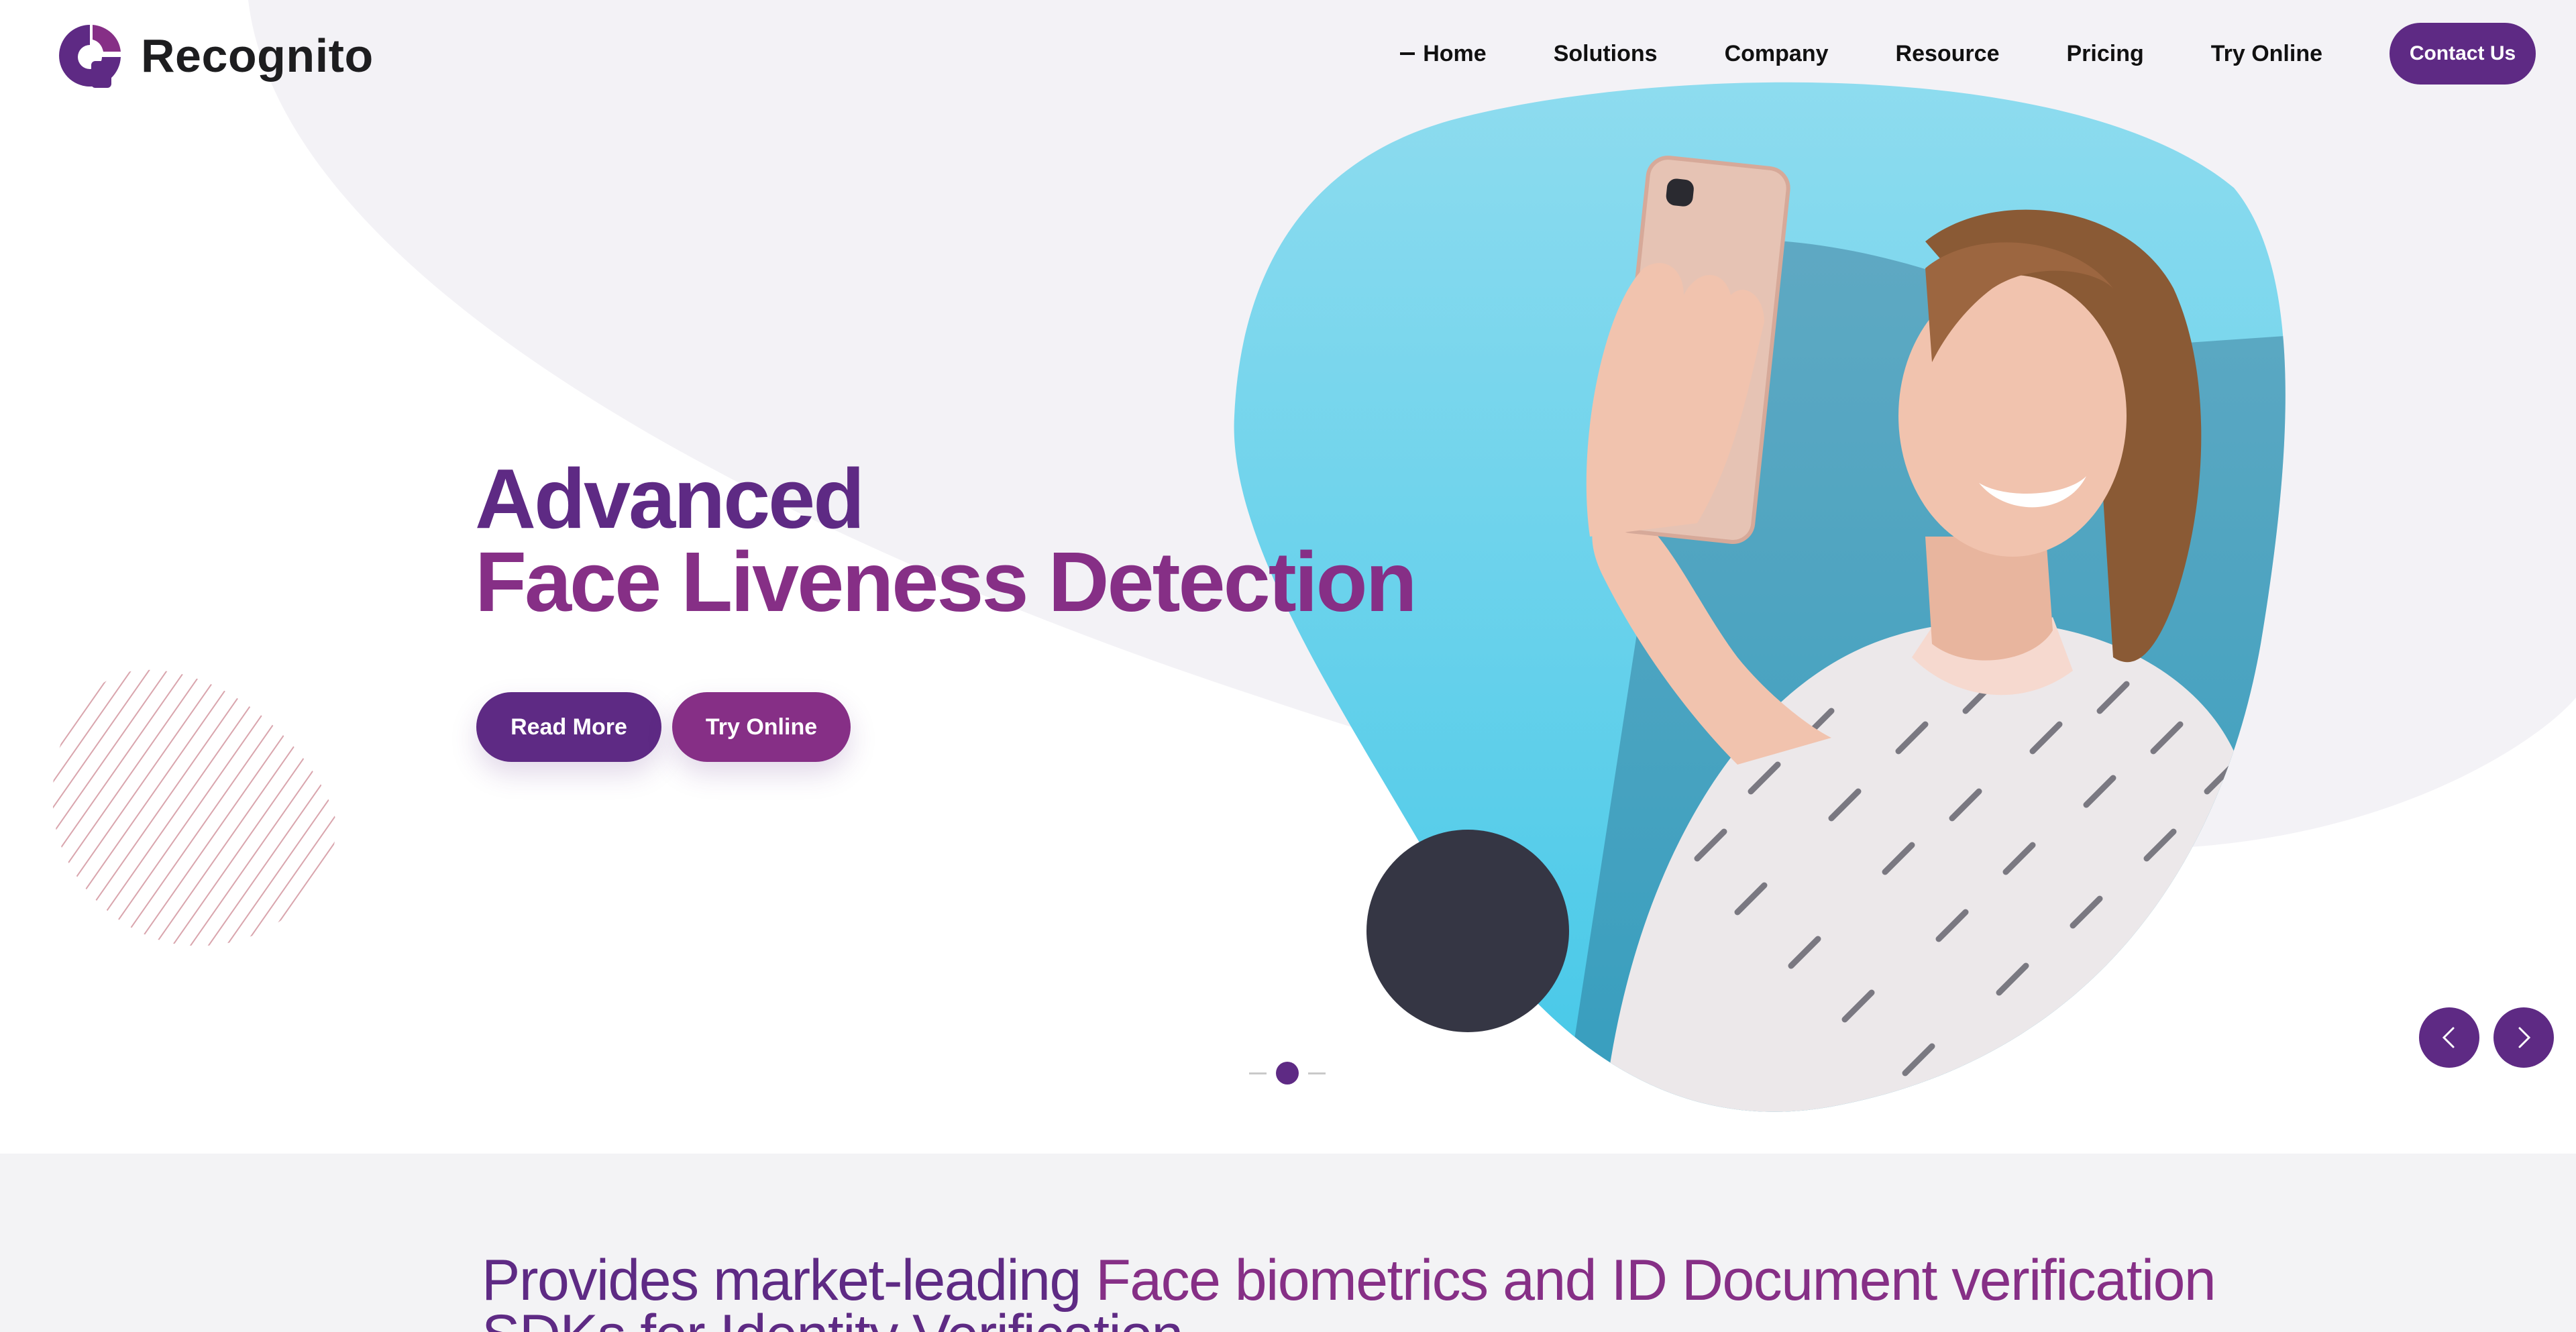  Describe the element at coordinates (257, 56) in the screenshot. I see `logo-text: Recognito` at that location.